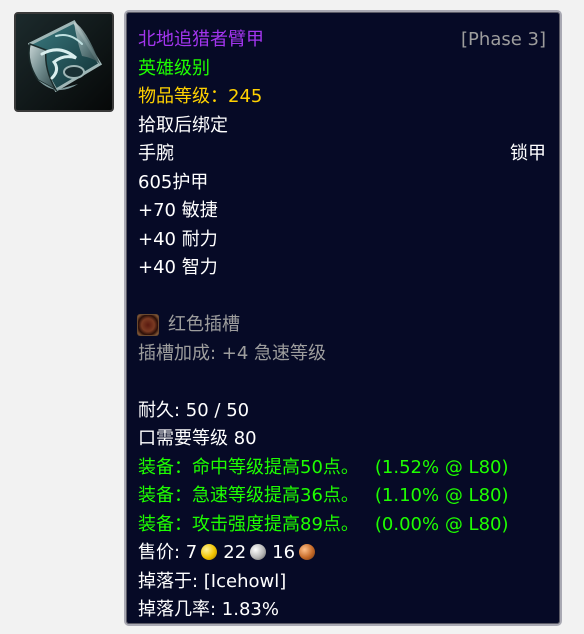  What do you see at coordinates (342, 553) in the screenshot?
I see `sell-price: 售价: 7 22 16` at bounding box center [342, 553].